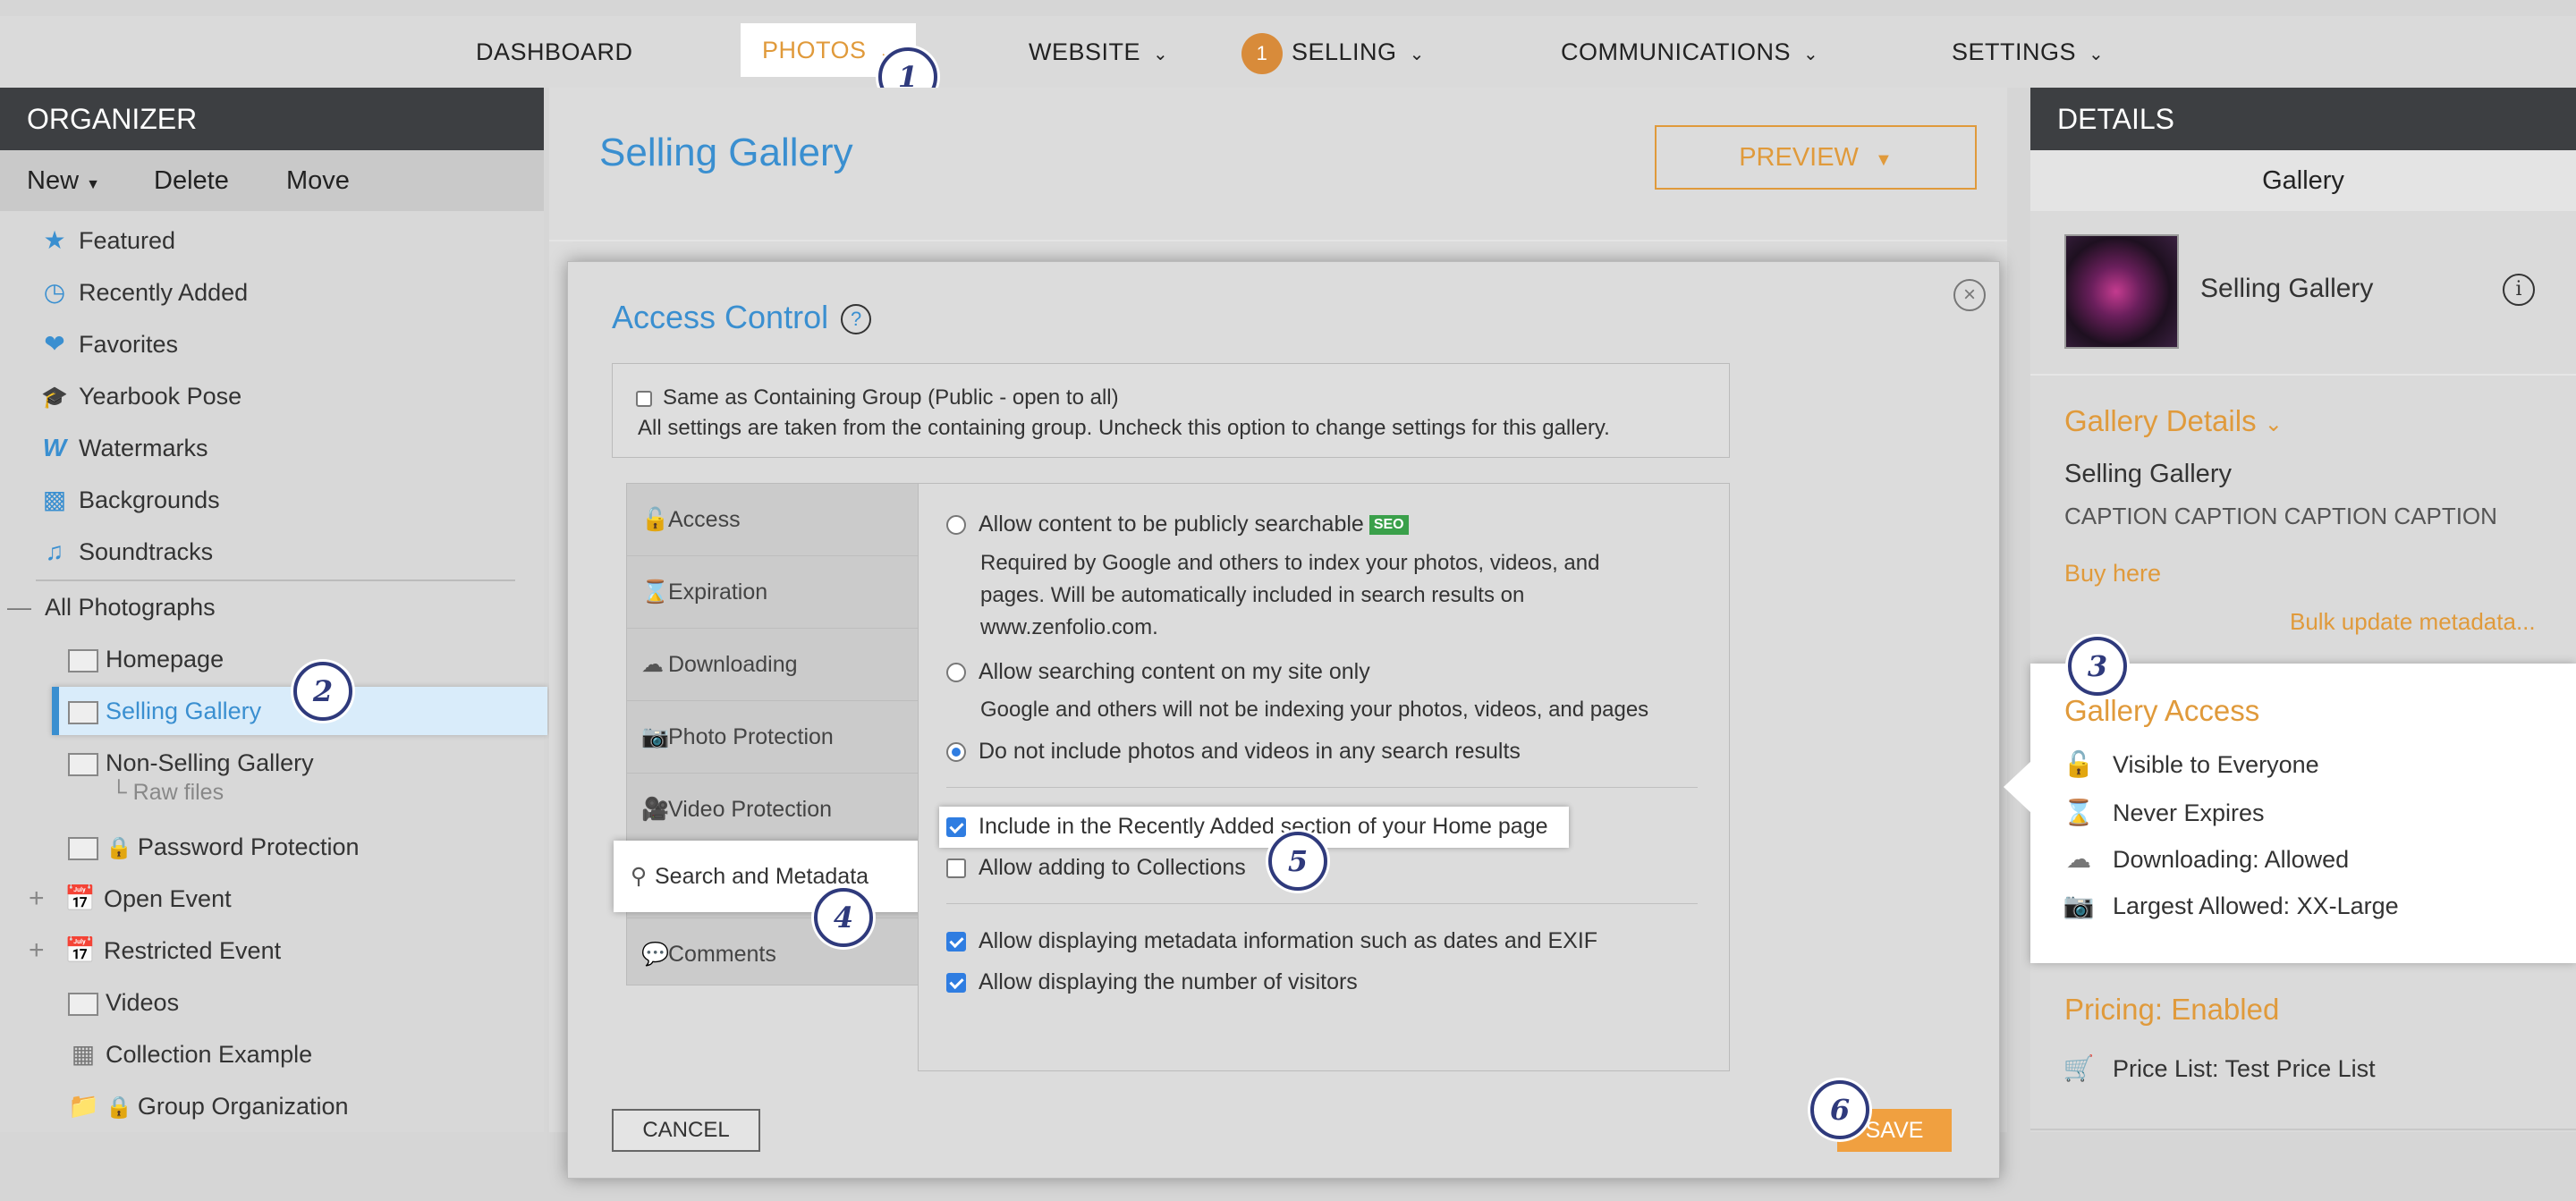  Describe the element at coordinates (2303, 180) in the screenshot. I see `details-type-bar: Gallery` at that location.